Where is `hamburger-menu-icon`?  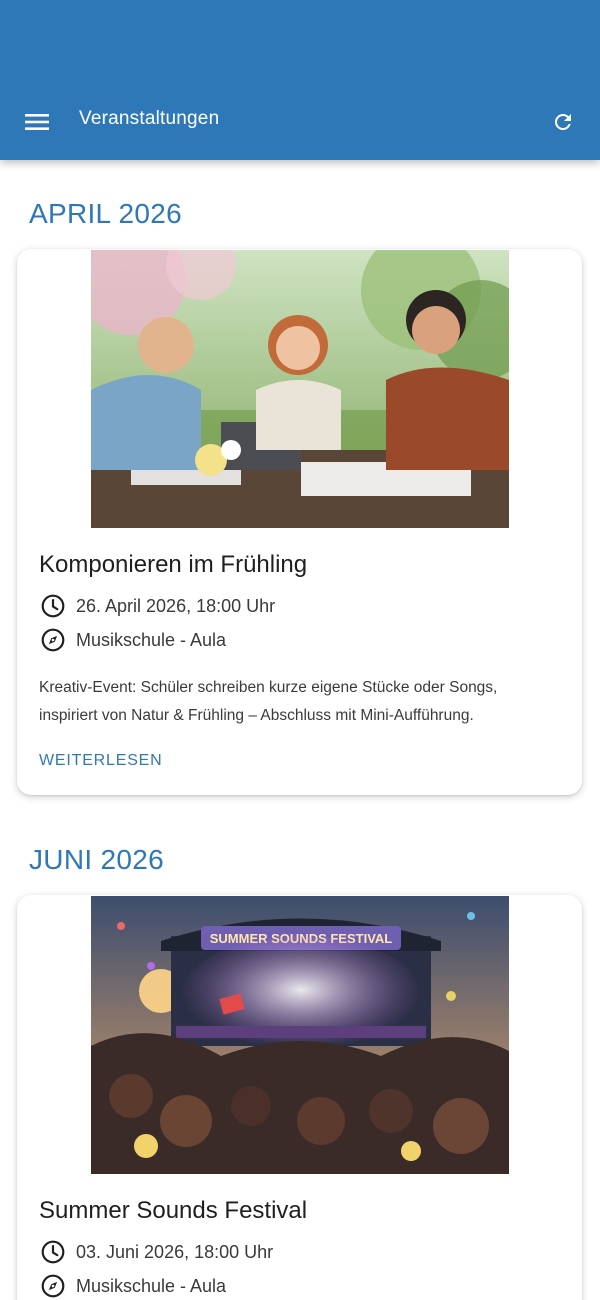 hamburger-menu-icon is located at coordinates (37, 122).